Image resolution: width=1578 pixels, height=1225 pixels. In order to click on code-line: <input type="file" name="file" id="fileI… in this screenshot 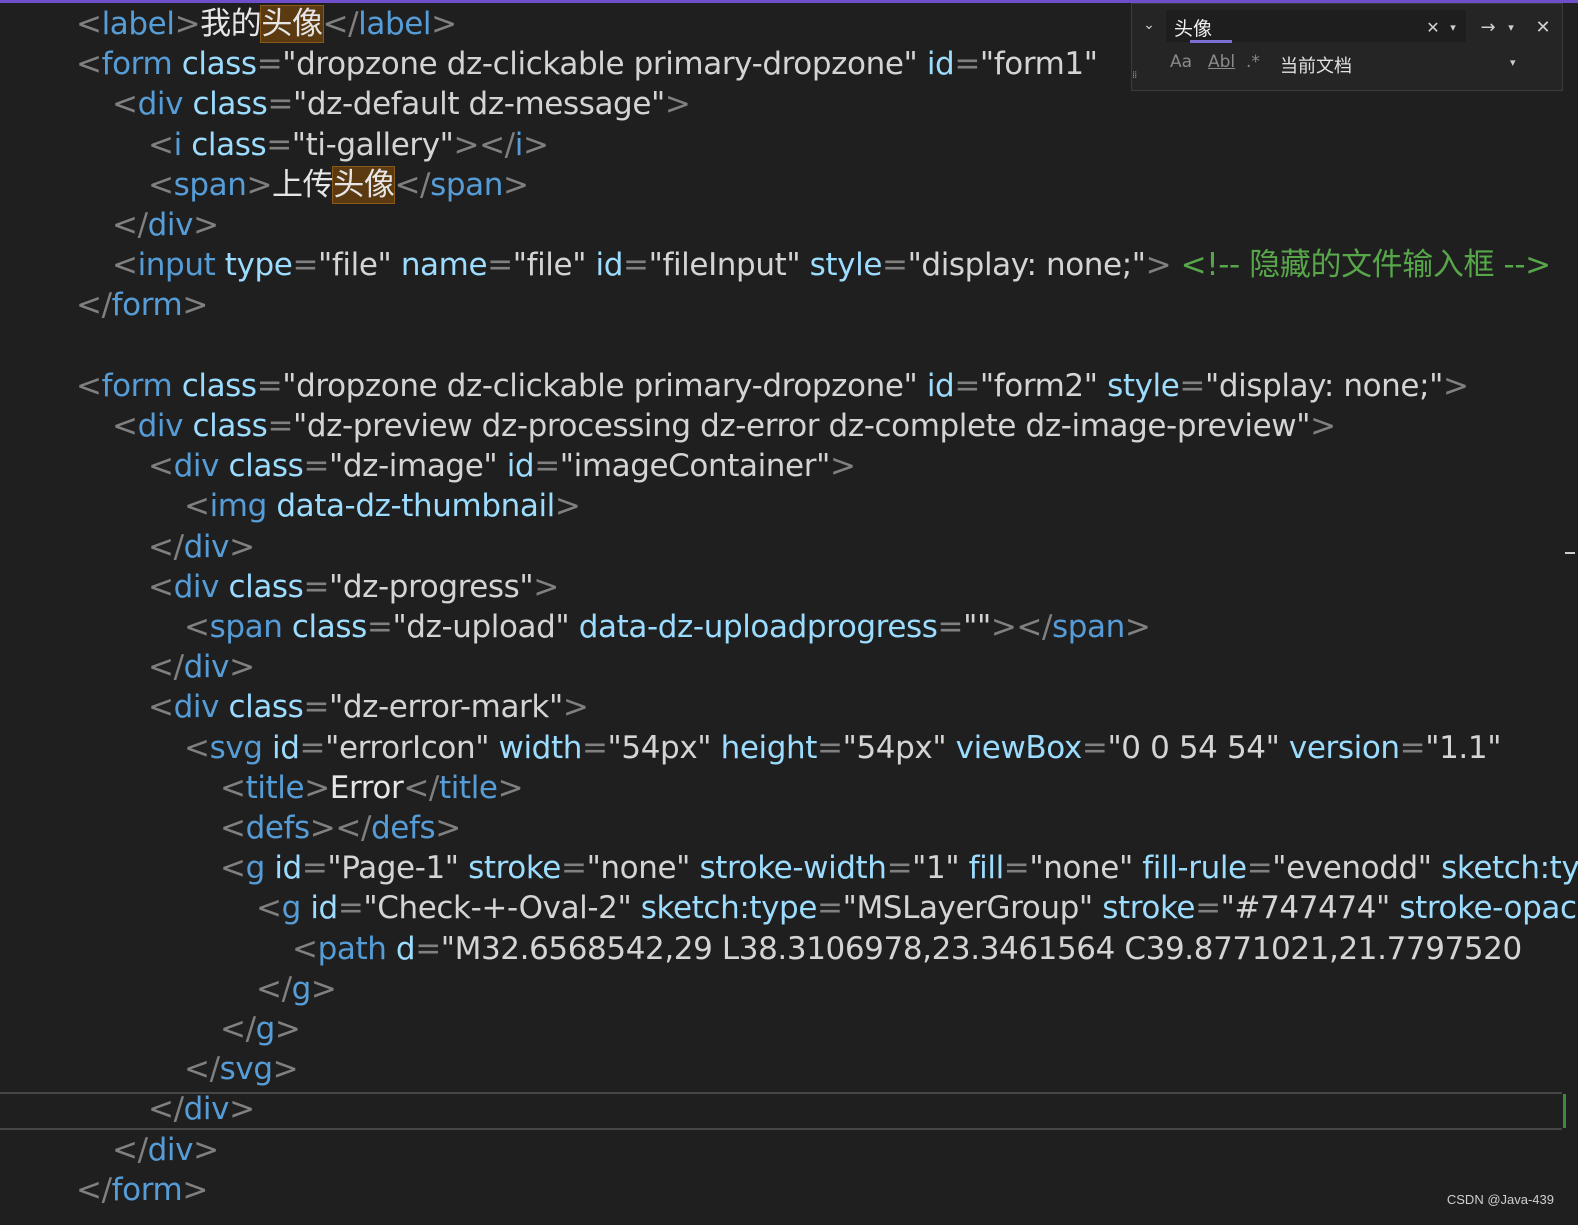, I will do `click(831, 265)`.